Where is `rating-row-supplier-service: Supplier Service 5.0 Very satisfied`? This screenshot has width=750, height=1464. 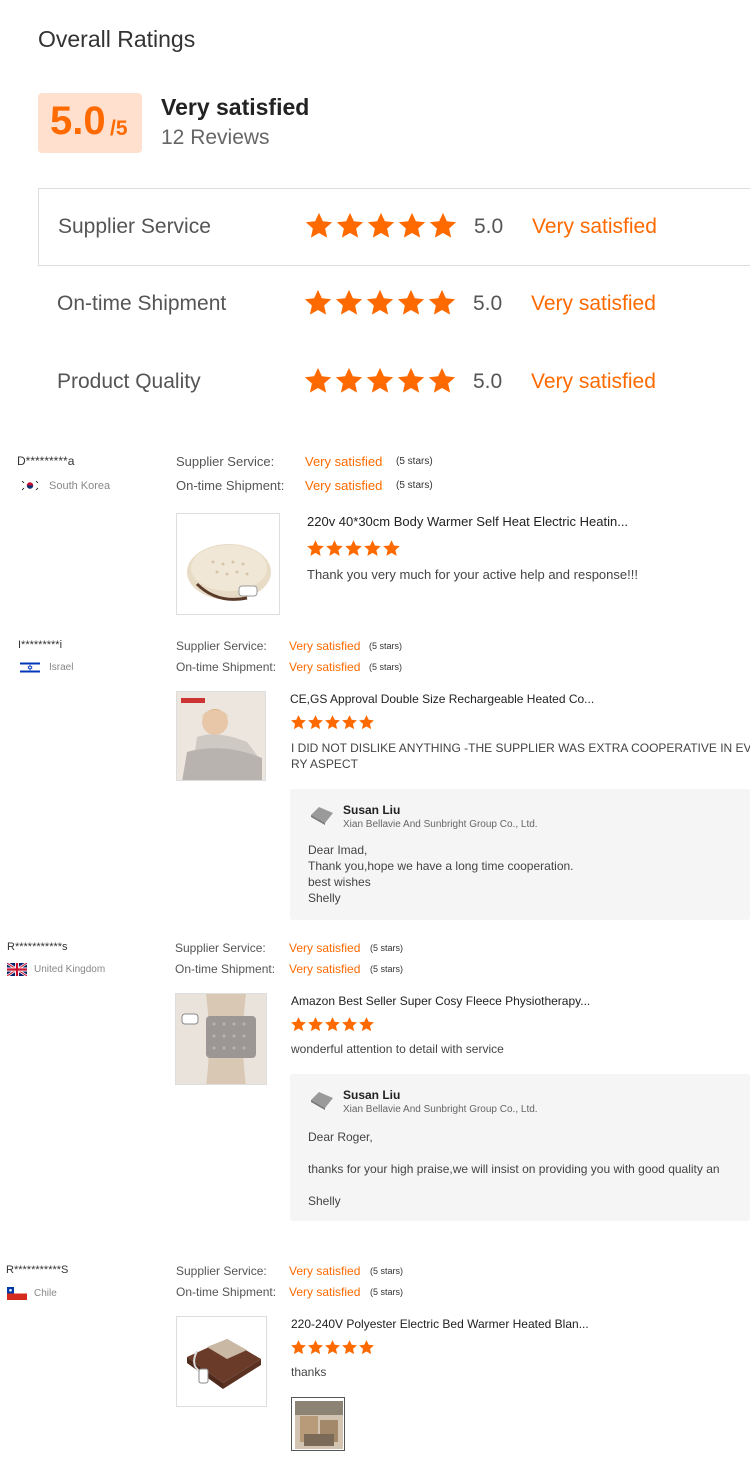
rating-row-supplier-service: Supplier Service 5.0 Very satisfied is located at coordinates (394, 227).